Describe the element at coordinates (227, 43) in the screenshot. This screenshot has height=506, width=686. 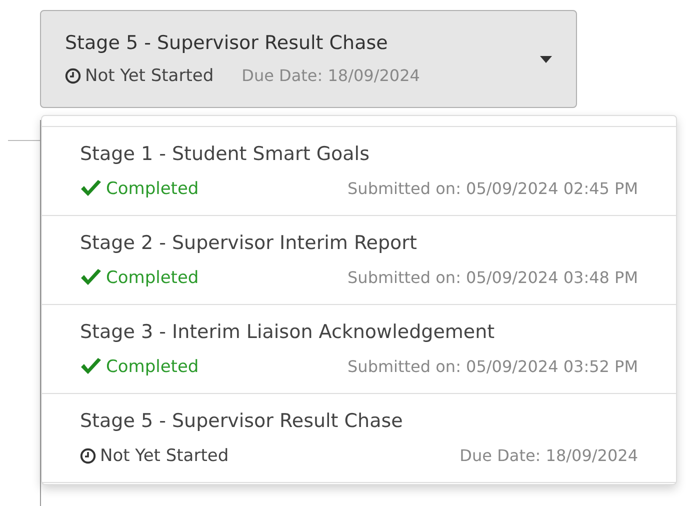
I see `stage-title: Stage 5 - Supervisor Result Chase` at that location.